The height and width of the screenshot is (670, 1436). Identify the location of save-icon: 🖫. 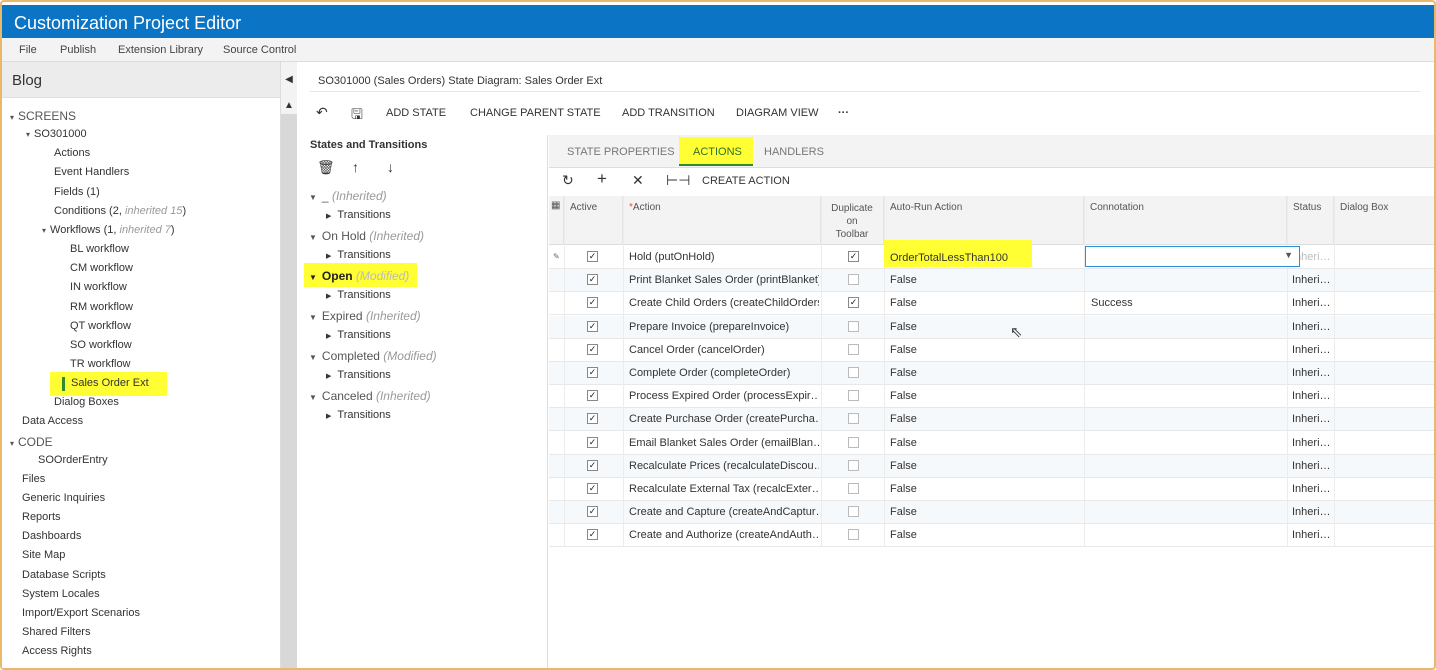
(357, 116).